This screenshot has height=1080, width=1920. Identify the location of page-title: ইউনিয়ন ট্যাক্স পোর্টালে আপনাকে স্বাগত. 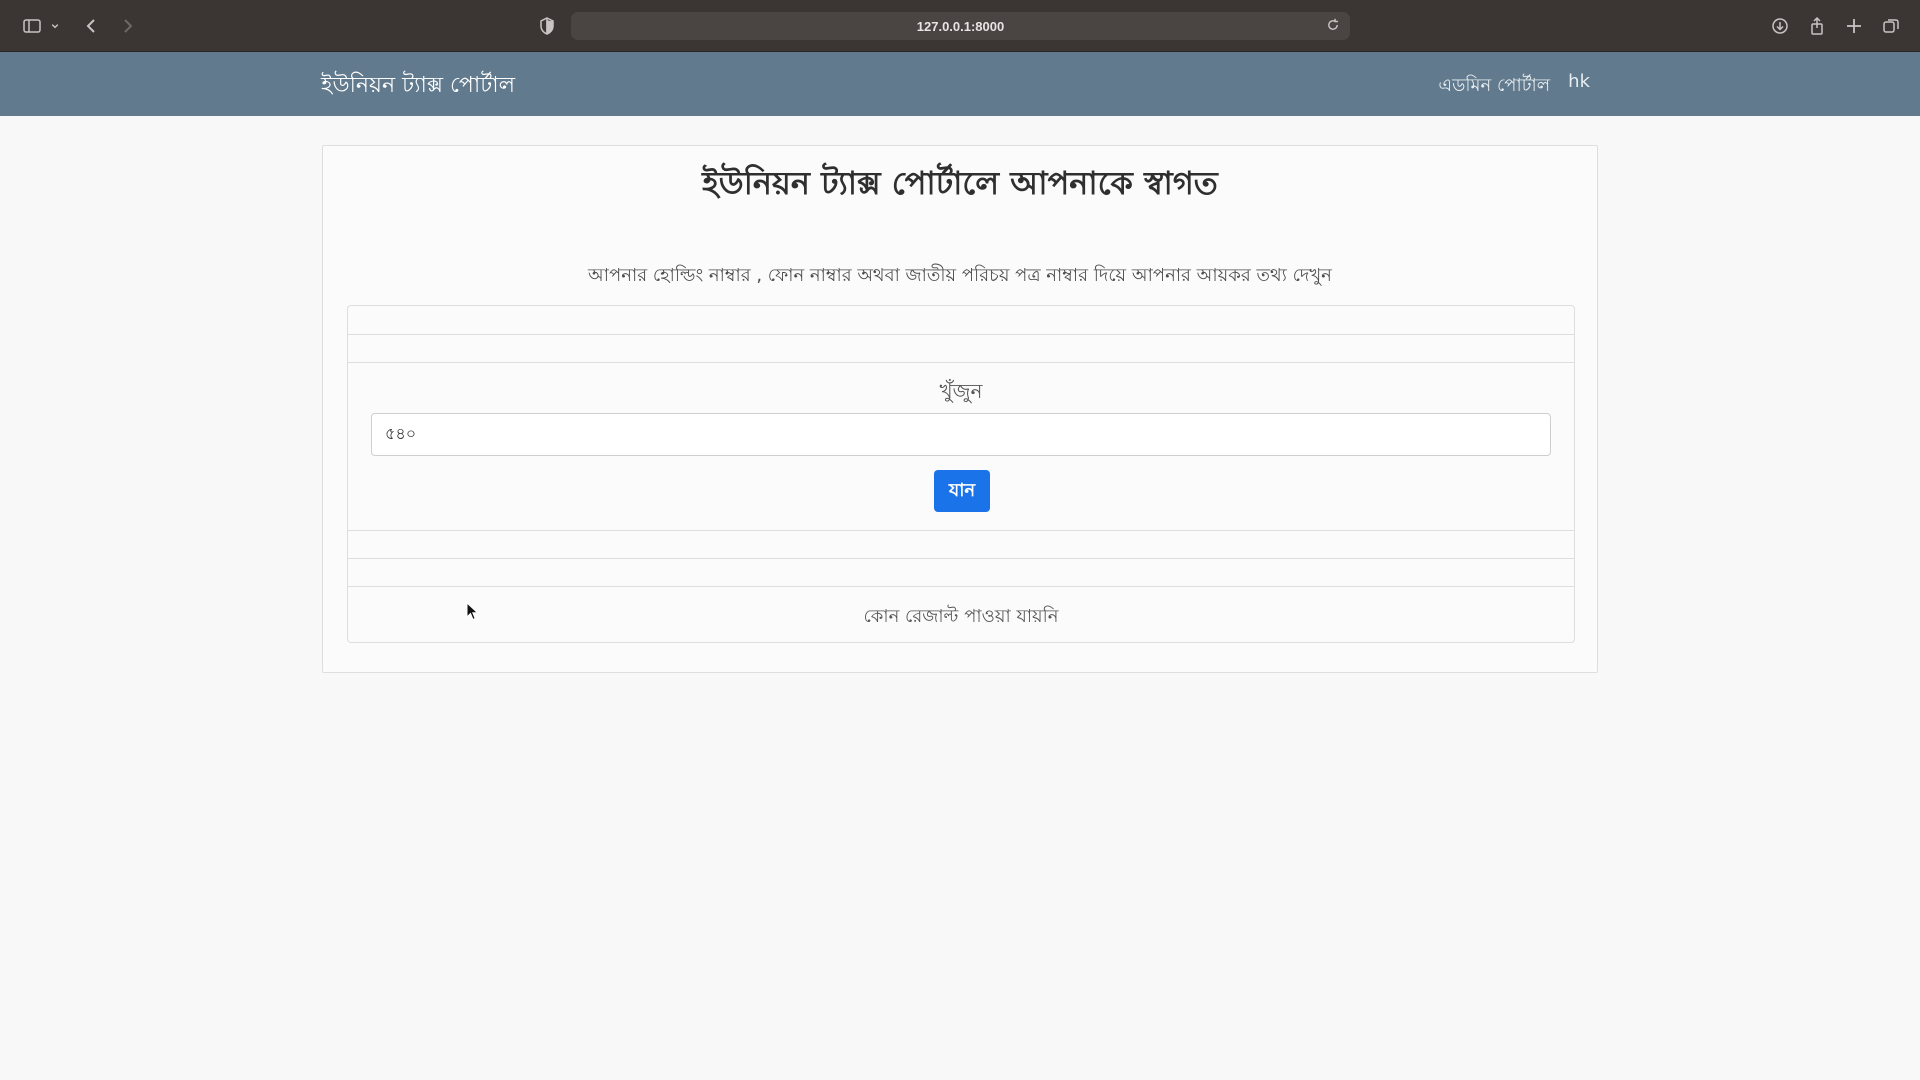
(960, 183).